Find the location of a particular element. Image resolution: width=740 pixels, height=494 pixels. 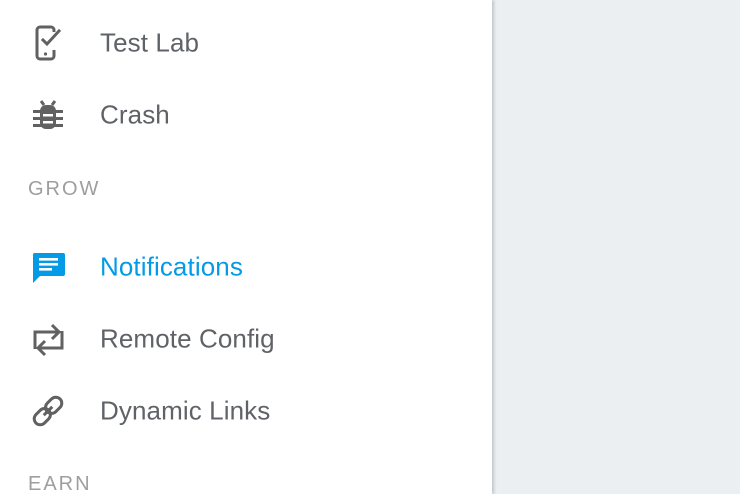

sidebar-item-label: Dynamic Links is located at coordinates (185, 410).